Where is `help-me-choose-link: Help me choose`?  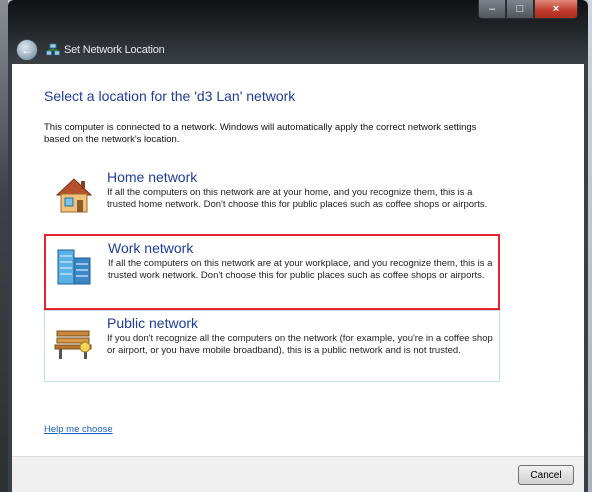 help-me-choose-link: Help me choose is located at coordinates (78, 429).